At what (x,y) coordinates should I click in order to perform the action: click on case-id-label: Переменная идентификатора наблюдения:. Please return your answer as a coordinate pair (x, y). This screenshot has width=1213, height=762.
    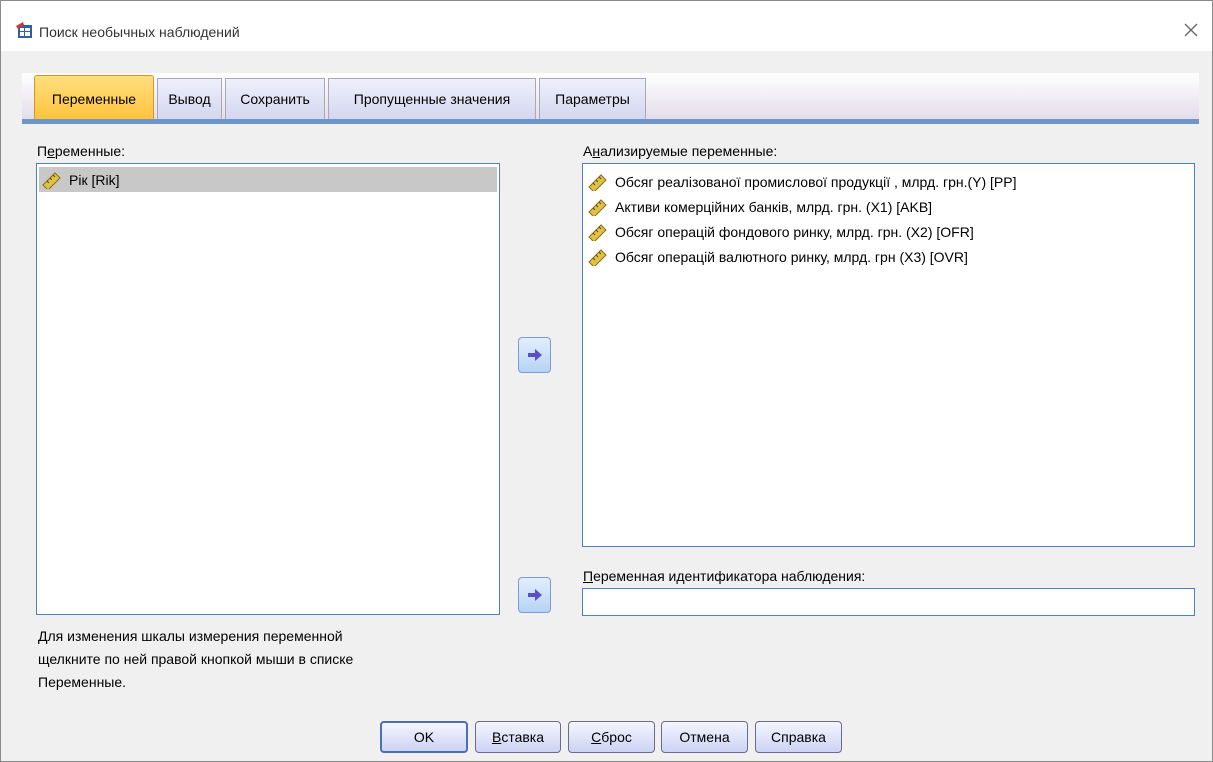
    Looking at the image, I should click on (724, 576).